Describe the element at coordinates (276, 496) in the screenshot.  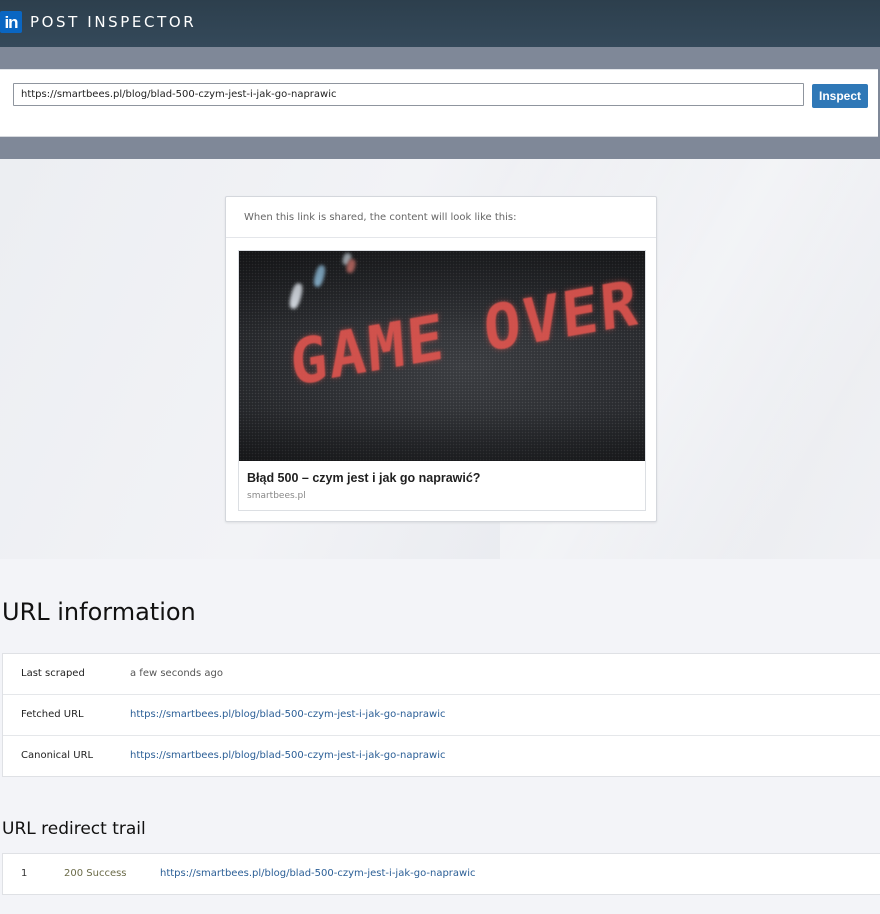
I see `preview-domain: smartbees.pl` at that location.